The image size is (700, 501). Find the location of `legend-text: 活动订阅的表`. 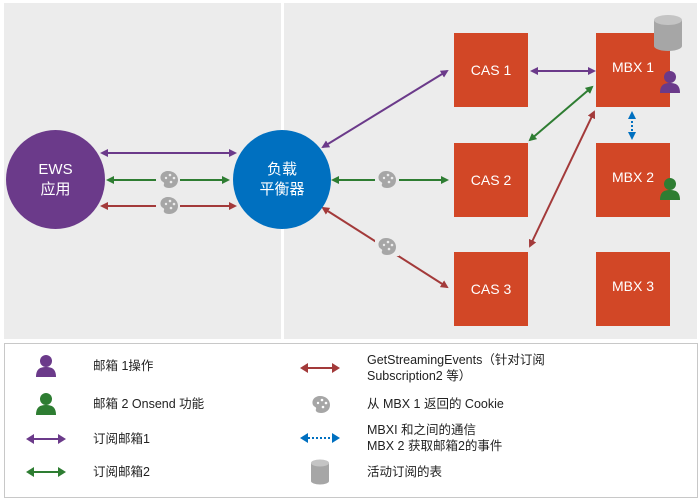

legend-text: 活动订阅的表 is located at coordinates (405, 472).